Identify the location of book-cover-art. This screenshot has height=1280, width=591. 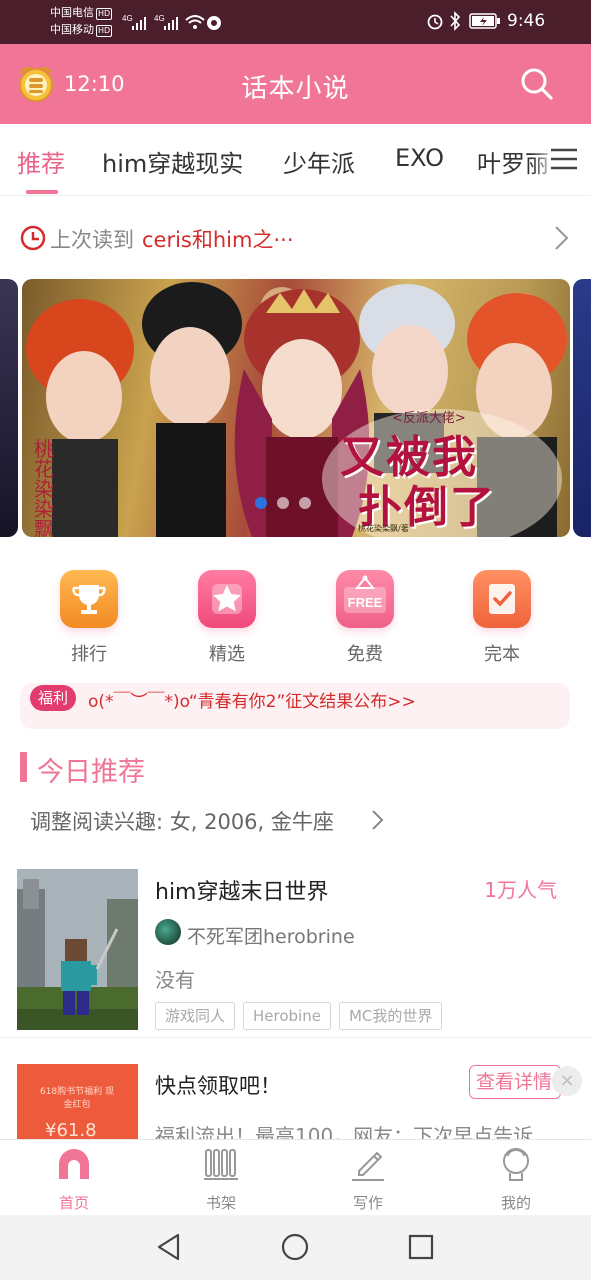
(77, 949).